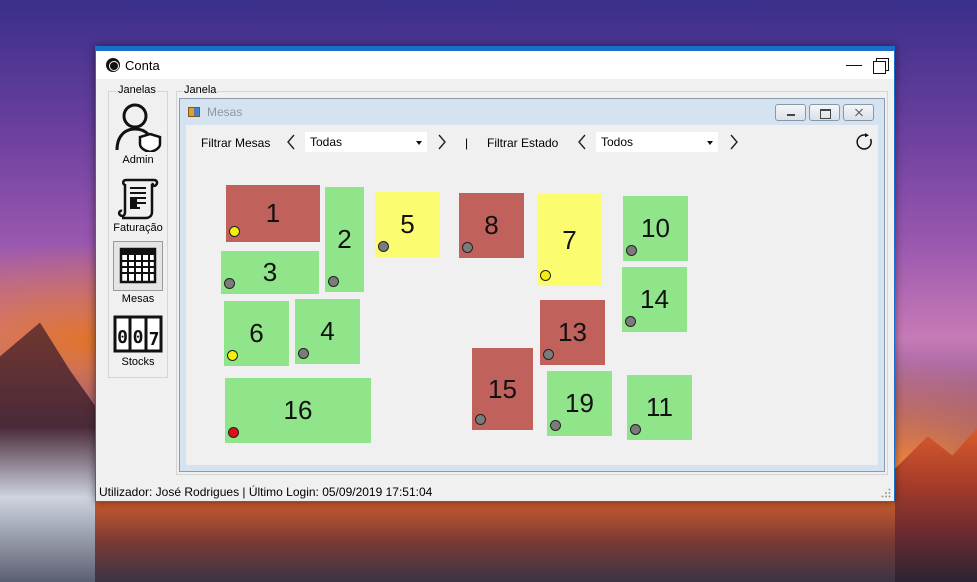  I want to click on filter-mesas-prev-button, so click(291, 142).